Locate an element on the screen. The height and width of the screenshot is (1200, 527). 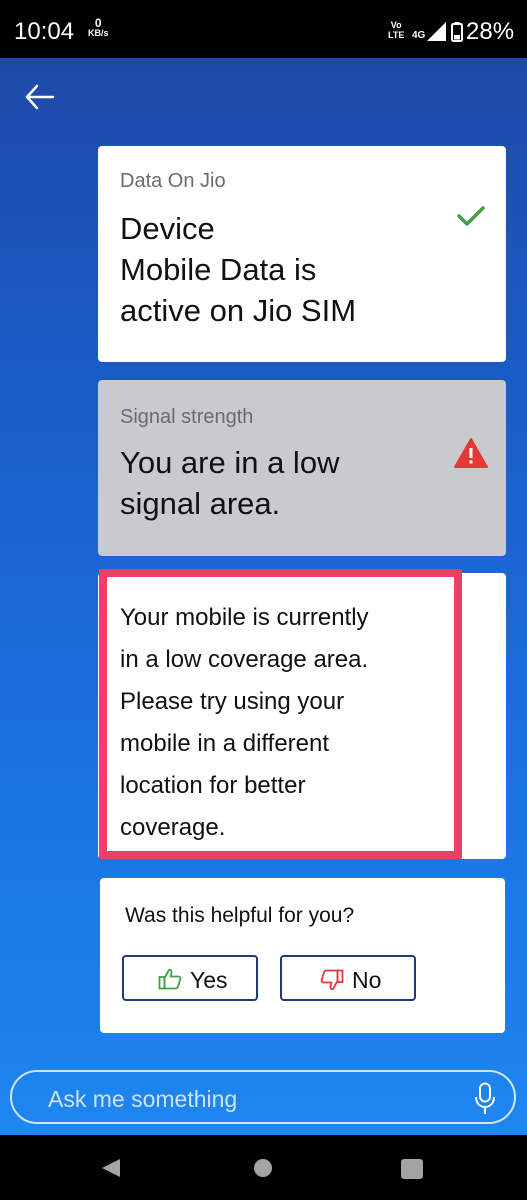
yes-button: Yes is located at coordinates (190, 978).